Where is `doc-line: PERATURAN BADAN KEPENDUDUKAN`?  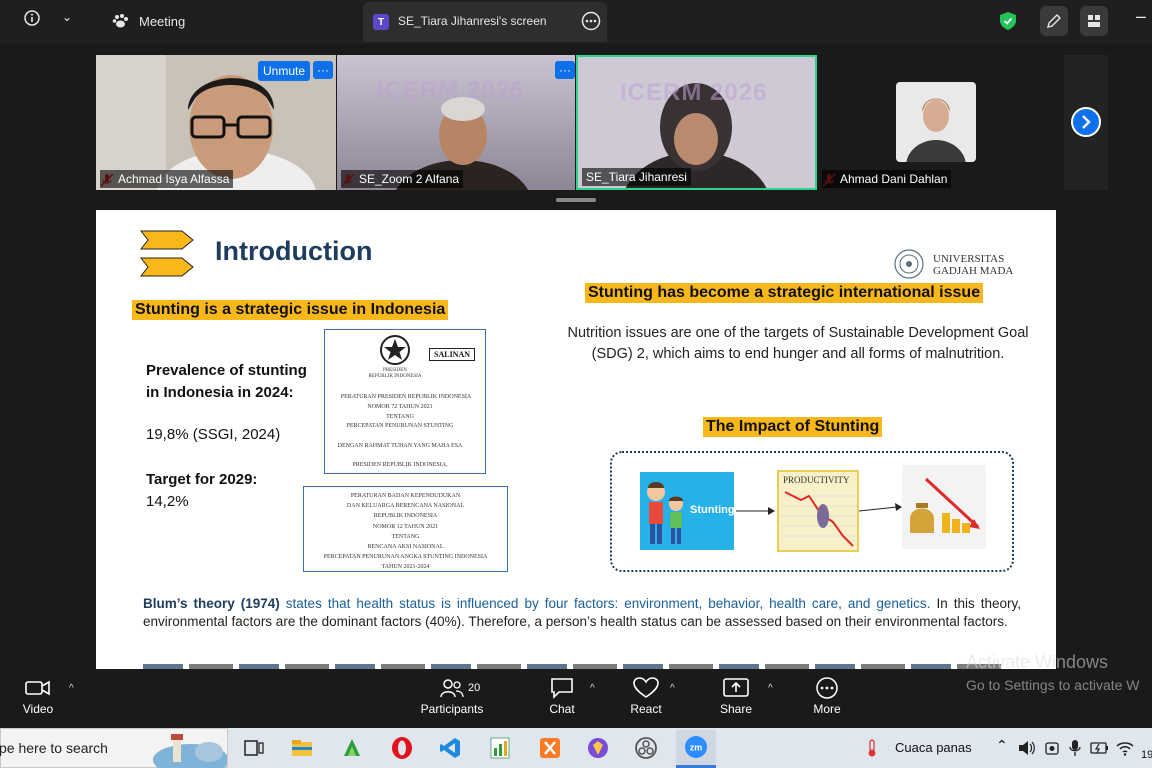
doc-line: PERATURAN BADAN KEPENDUDUKAN is located at coordinates (405, 496).